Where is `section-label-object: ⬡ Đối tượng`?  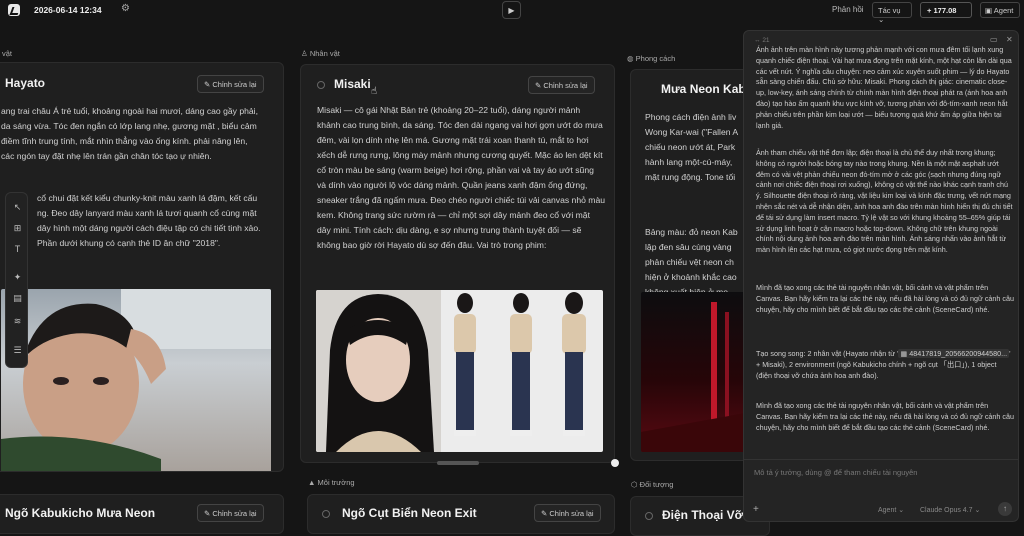
section-label-object: ⬡ Đối tượng is located at coordinates (652, 484).